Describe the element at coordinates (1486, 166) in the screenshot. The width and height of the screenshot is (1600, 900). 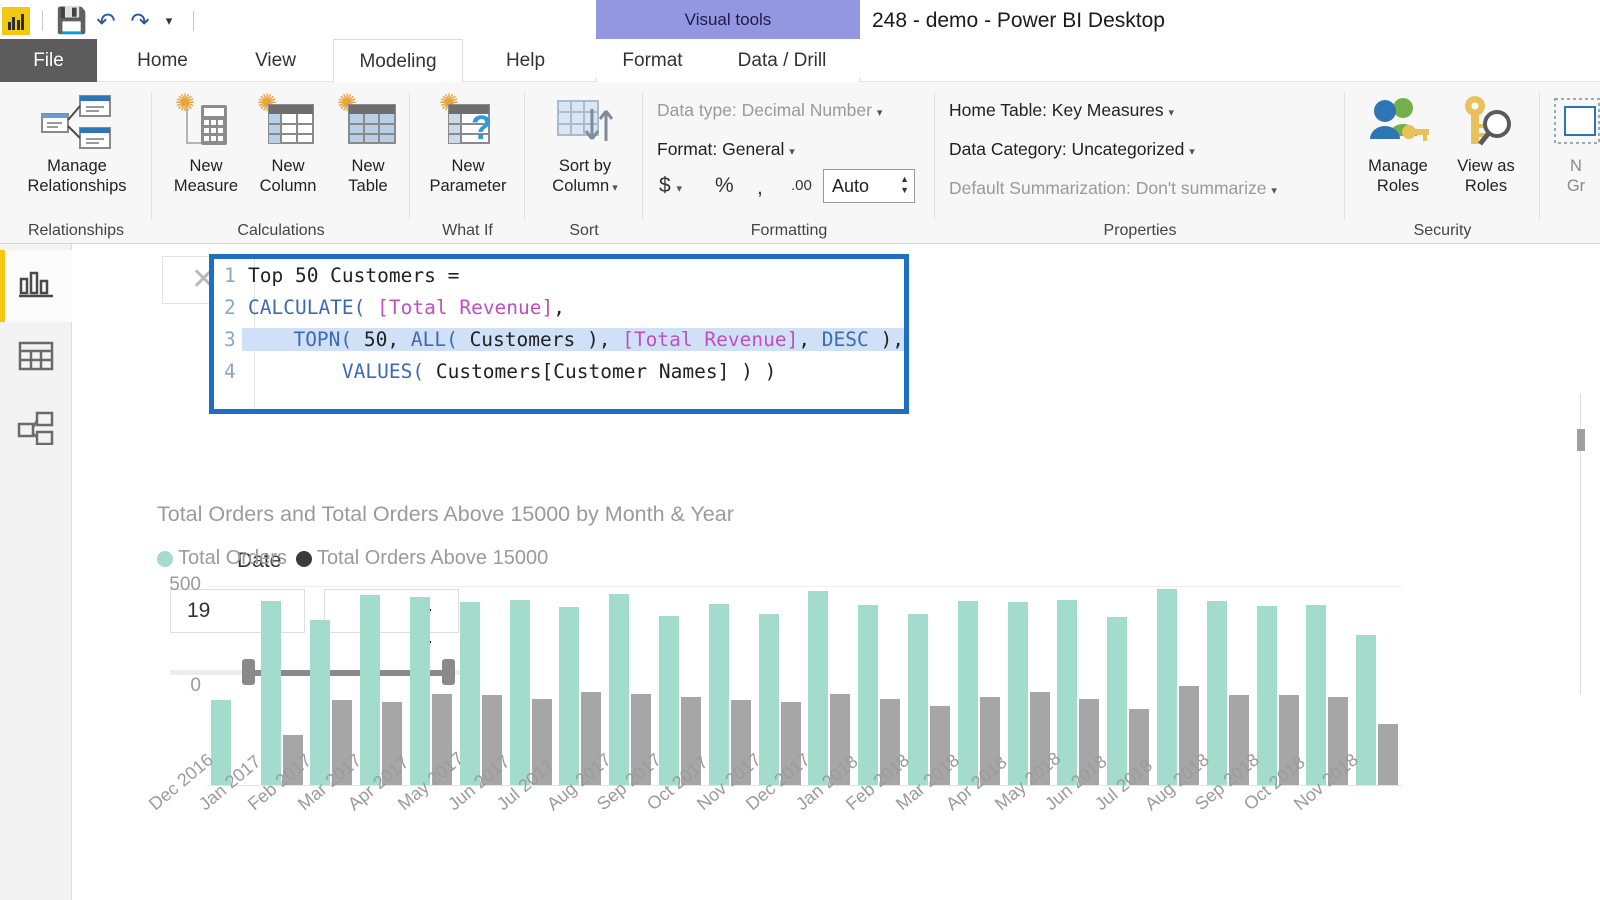
I see `varole-line1: View as` at that location.